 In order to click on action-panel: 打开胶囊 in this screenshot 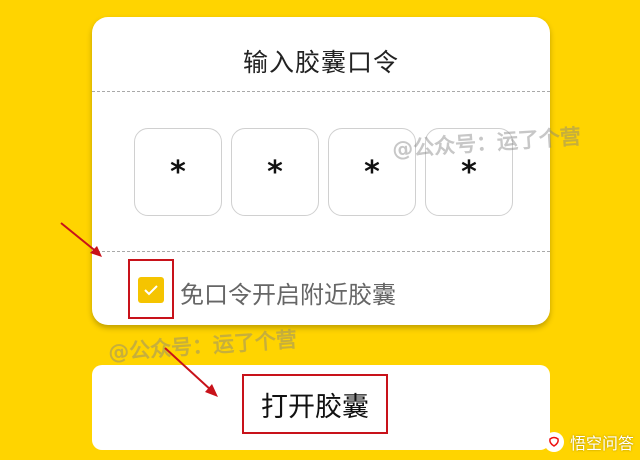, I will do `click(321, 407)`.